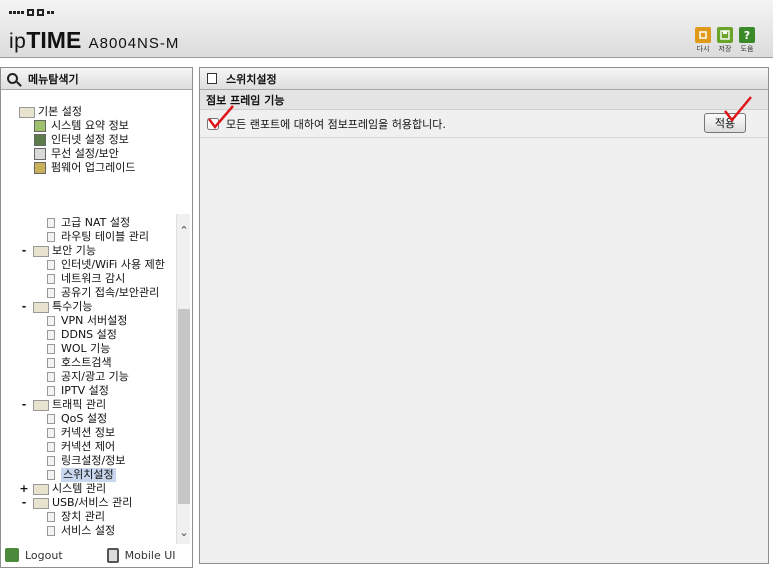 This screenshot has width=773, height=568. I want to click on model-name: A8004NS-M, so click(134, 43).